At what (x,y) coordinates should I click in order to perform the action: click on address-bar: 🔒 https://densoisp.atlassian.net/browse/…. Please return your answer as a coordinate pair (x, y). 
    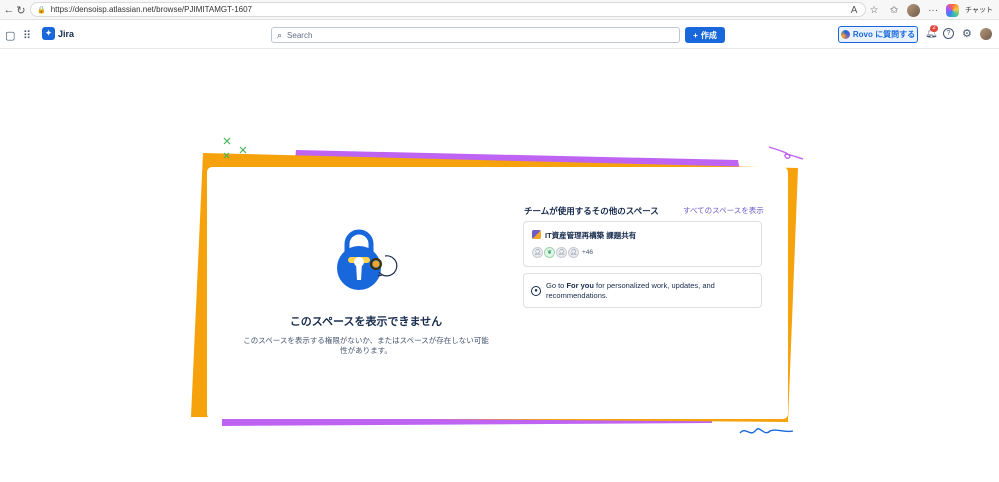
    Looking at the image, I should click on (448, 9).